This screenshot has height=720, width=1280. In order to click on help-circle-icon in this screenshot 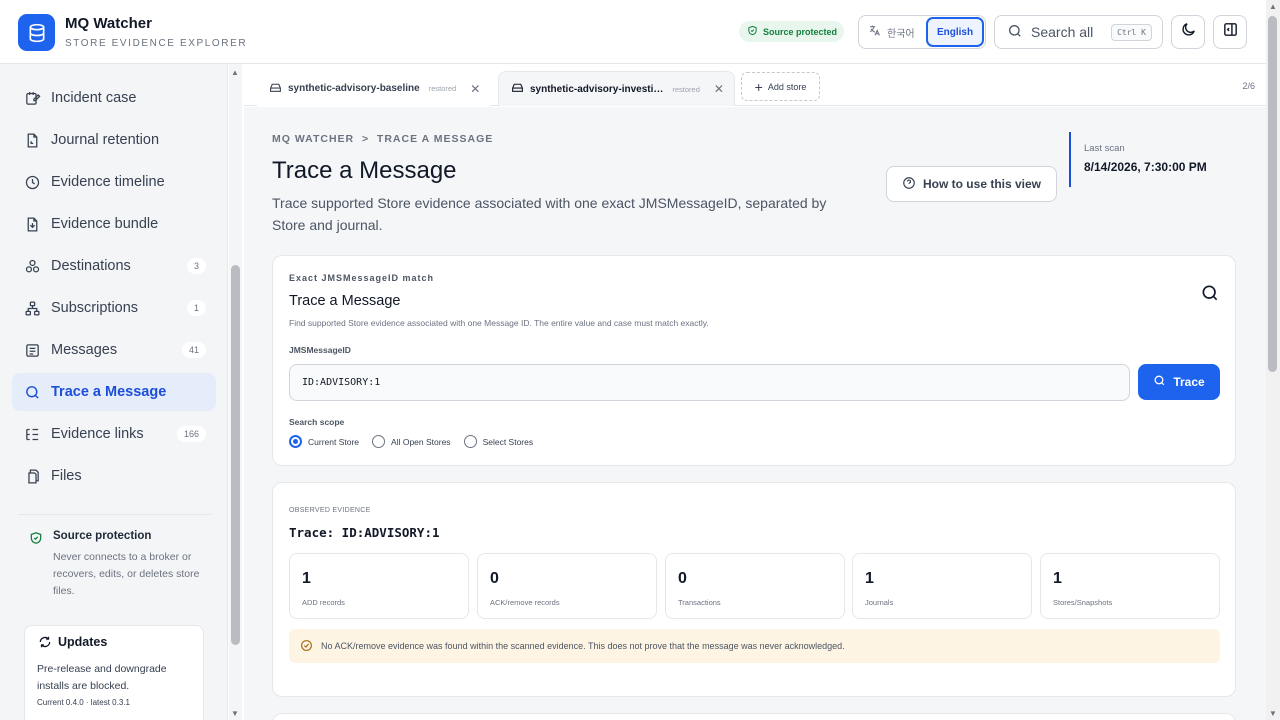, I will do `click(909, 184)`.